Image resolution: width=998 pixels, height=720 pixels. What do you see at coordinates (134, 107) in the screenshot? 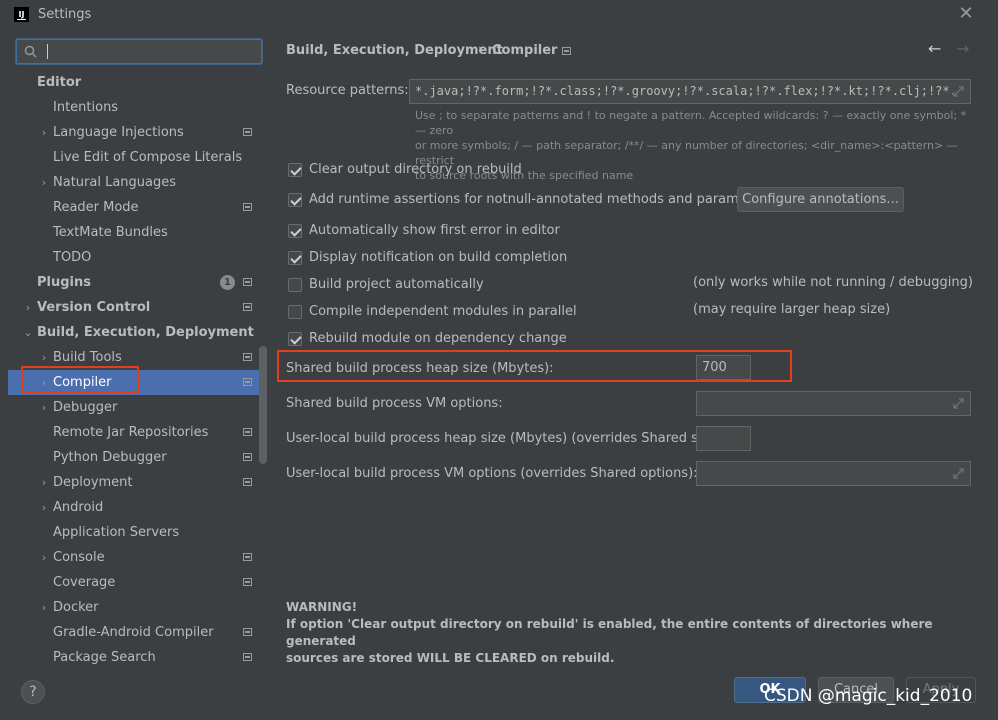
I see `sidebar-item: Intentions` at bounding box center [134, 107].